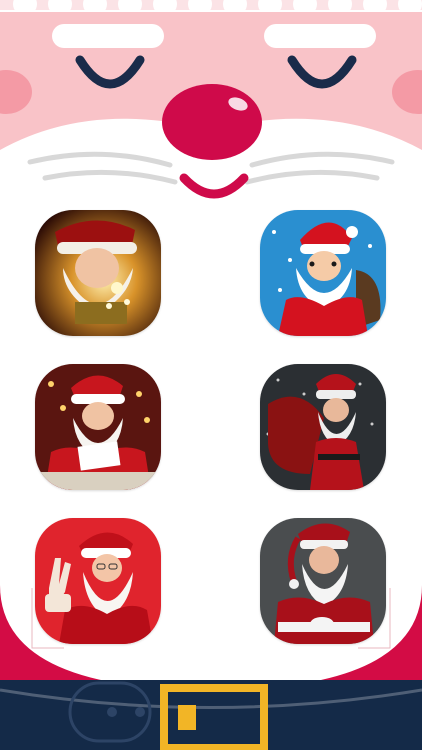  What do you see at coordinates (320, 36) in the screenshot?
I see `right-eyebrow` at bounding box center [320, 36].